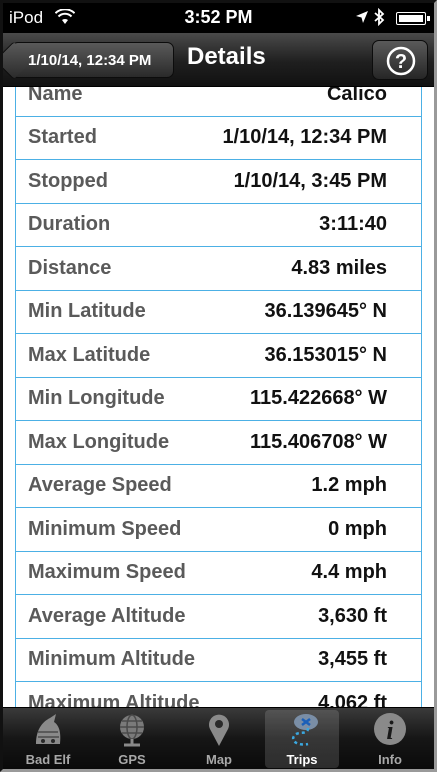 This screenshot has height=772, width=437. Describe the element at coordinates (132, 730) in the screenshot. I see `globe-icon` at that location.